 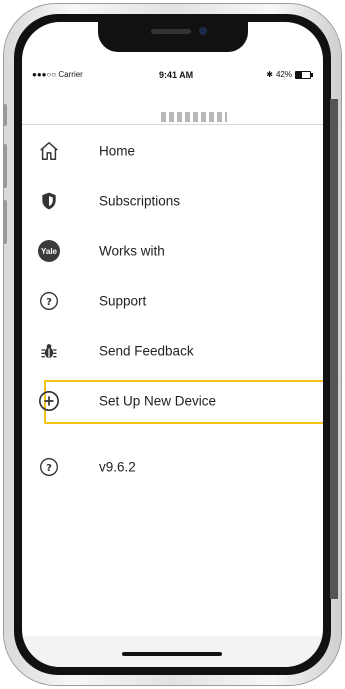 What do you see at coordinates (146, 351) in the screenshot?
I see `menu-item-label: Send Feedback` at bounding box center [146, 351].